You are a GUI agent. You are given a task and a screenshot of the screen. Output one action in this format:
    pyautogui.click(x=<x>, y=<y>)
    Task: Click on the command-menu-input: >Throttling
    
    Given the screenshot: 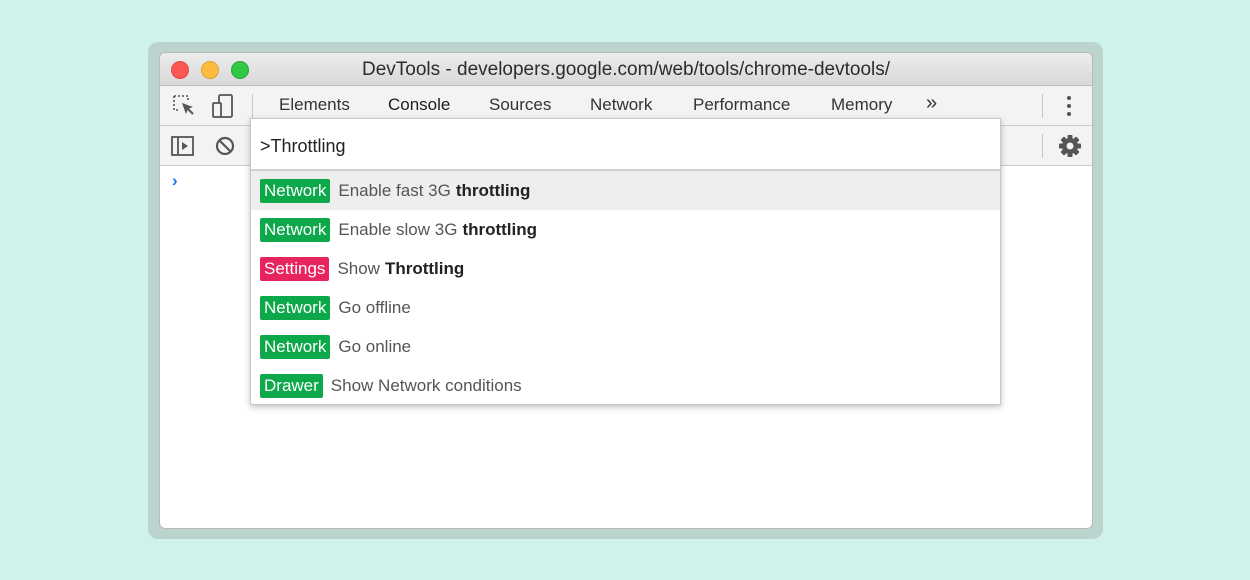 What is the action you would take?
    pyautogui.click(x=625, y=145)
    